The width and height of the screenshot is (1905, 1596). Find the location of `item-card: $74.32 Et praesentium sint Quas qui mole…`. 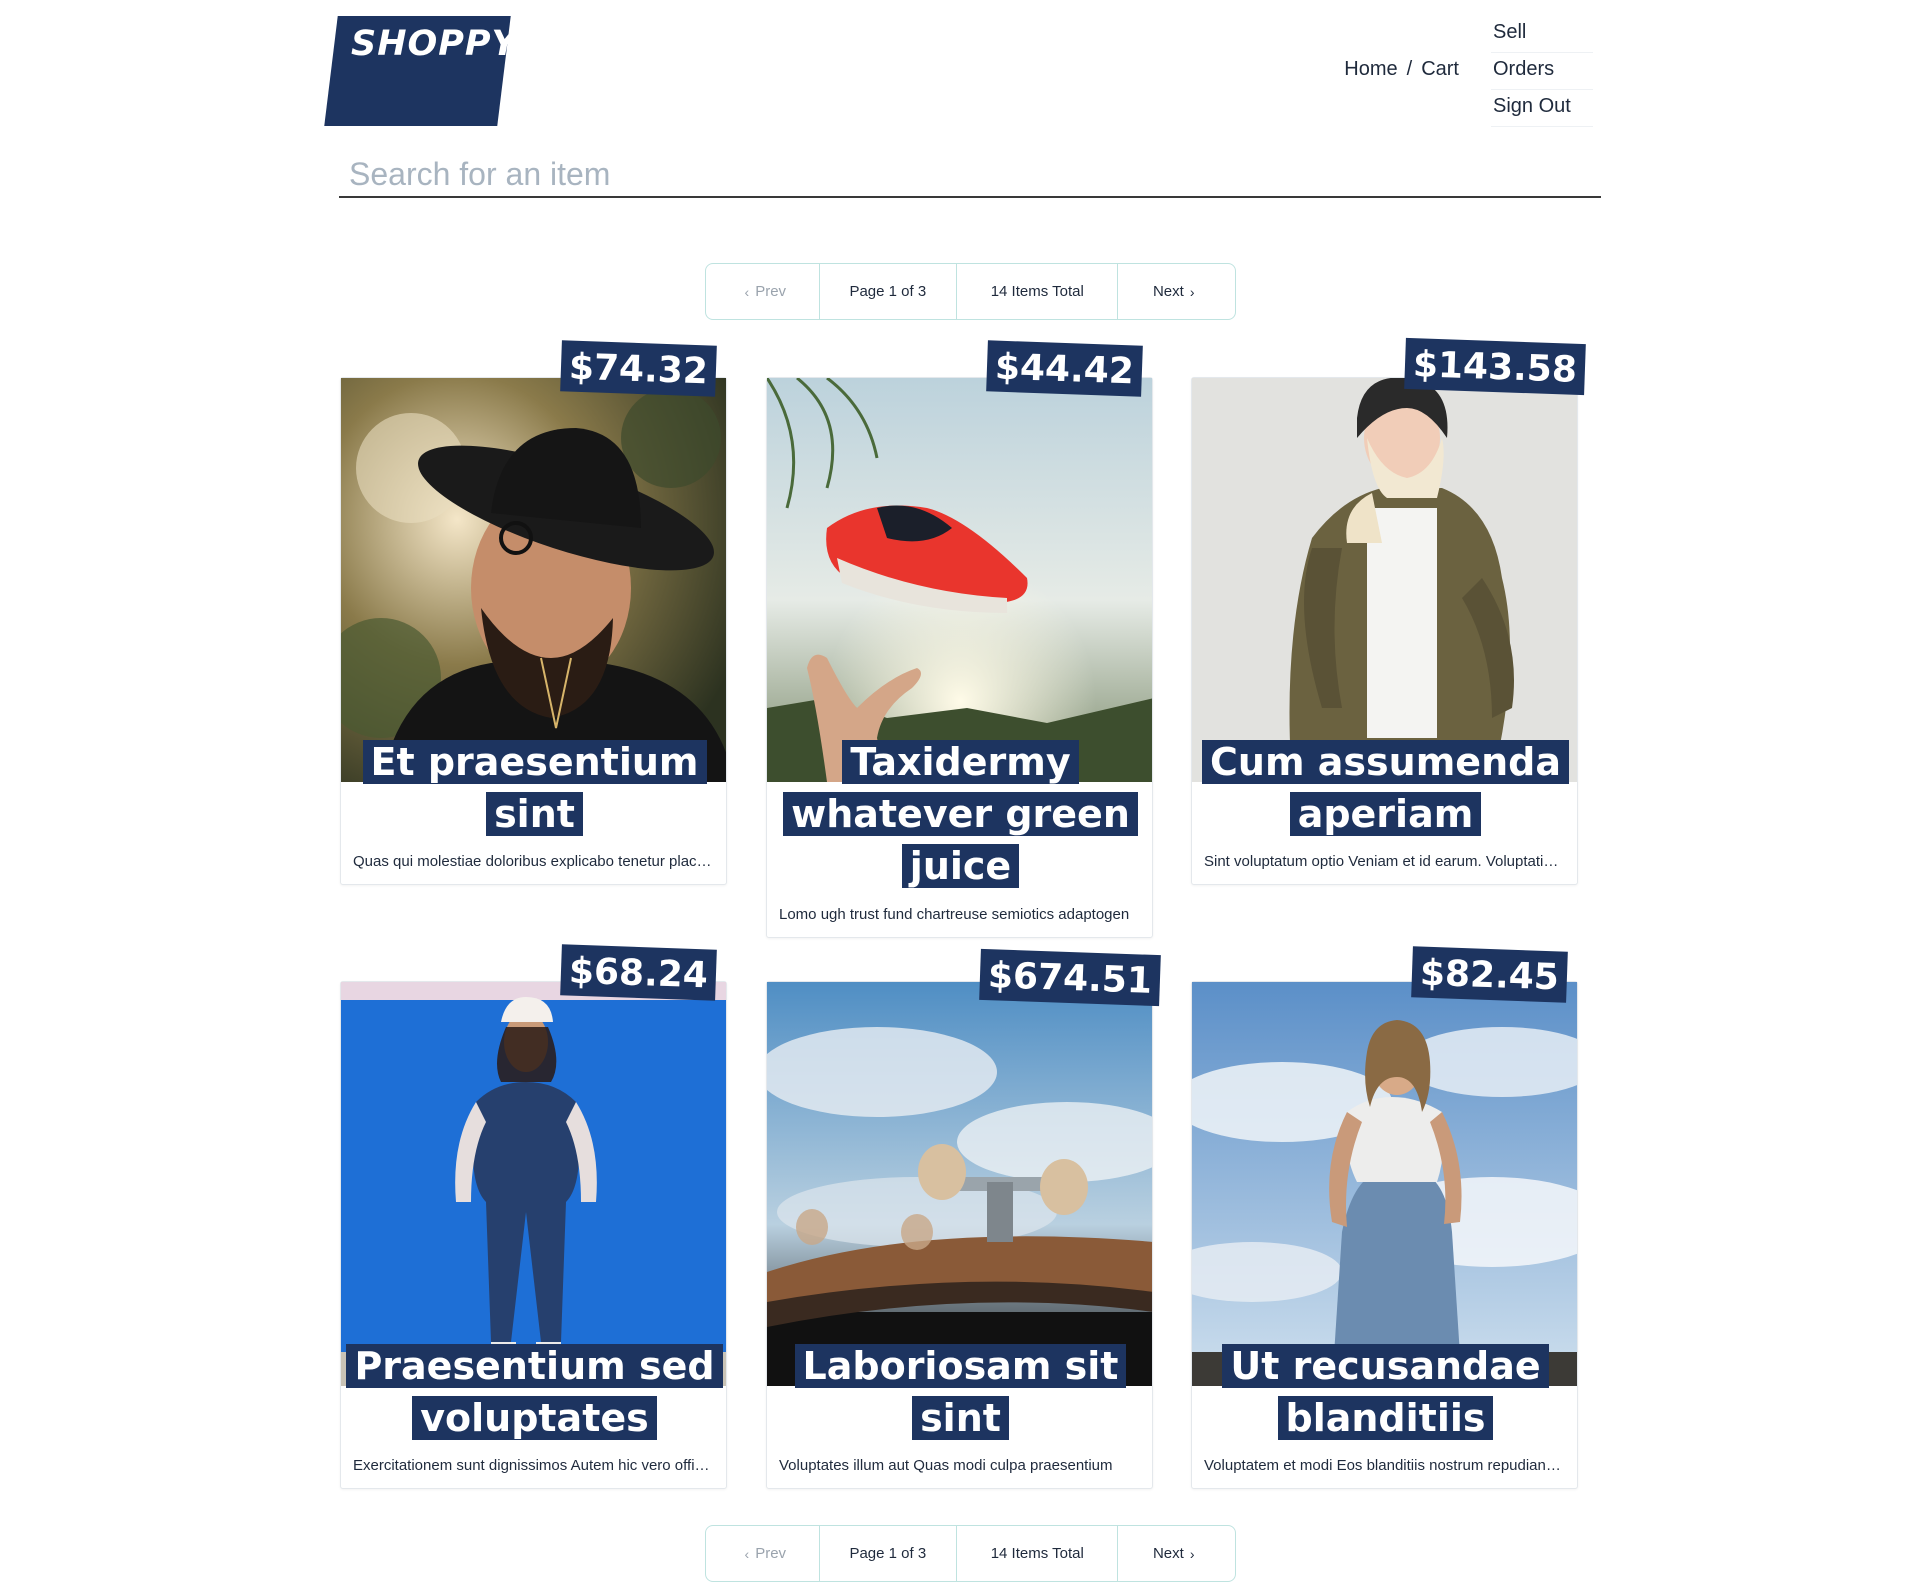

item-card: $74.32 Et praesentium sint Quas qui mole… is located at coordinates (534, 612).